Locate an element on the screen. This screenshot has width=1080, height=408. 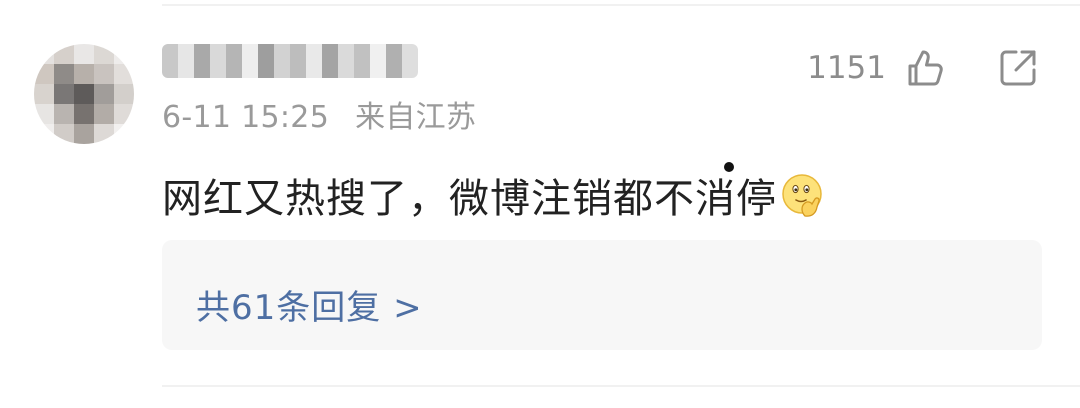
share-icon is located at coordinates (1018, 68).